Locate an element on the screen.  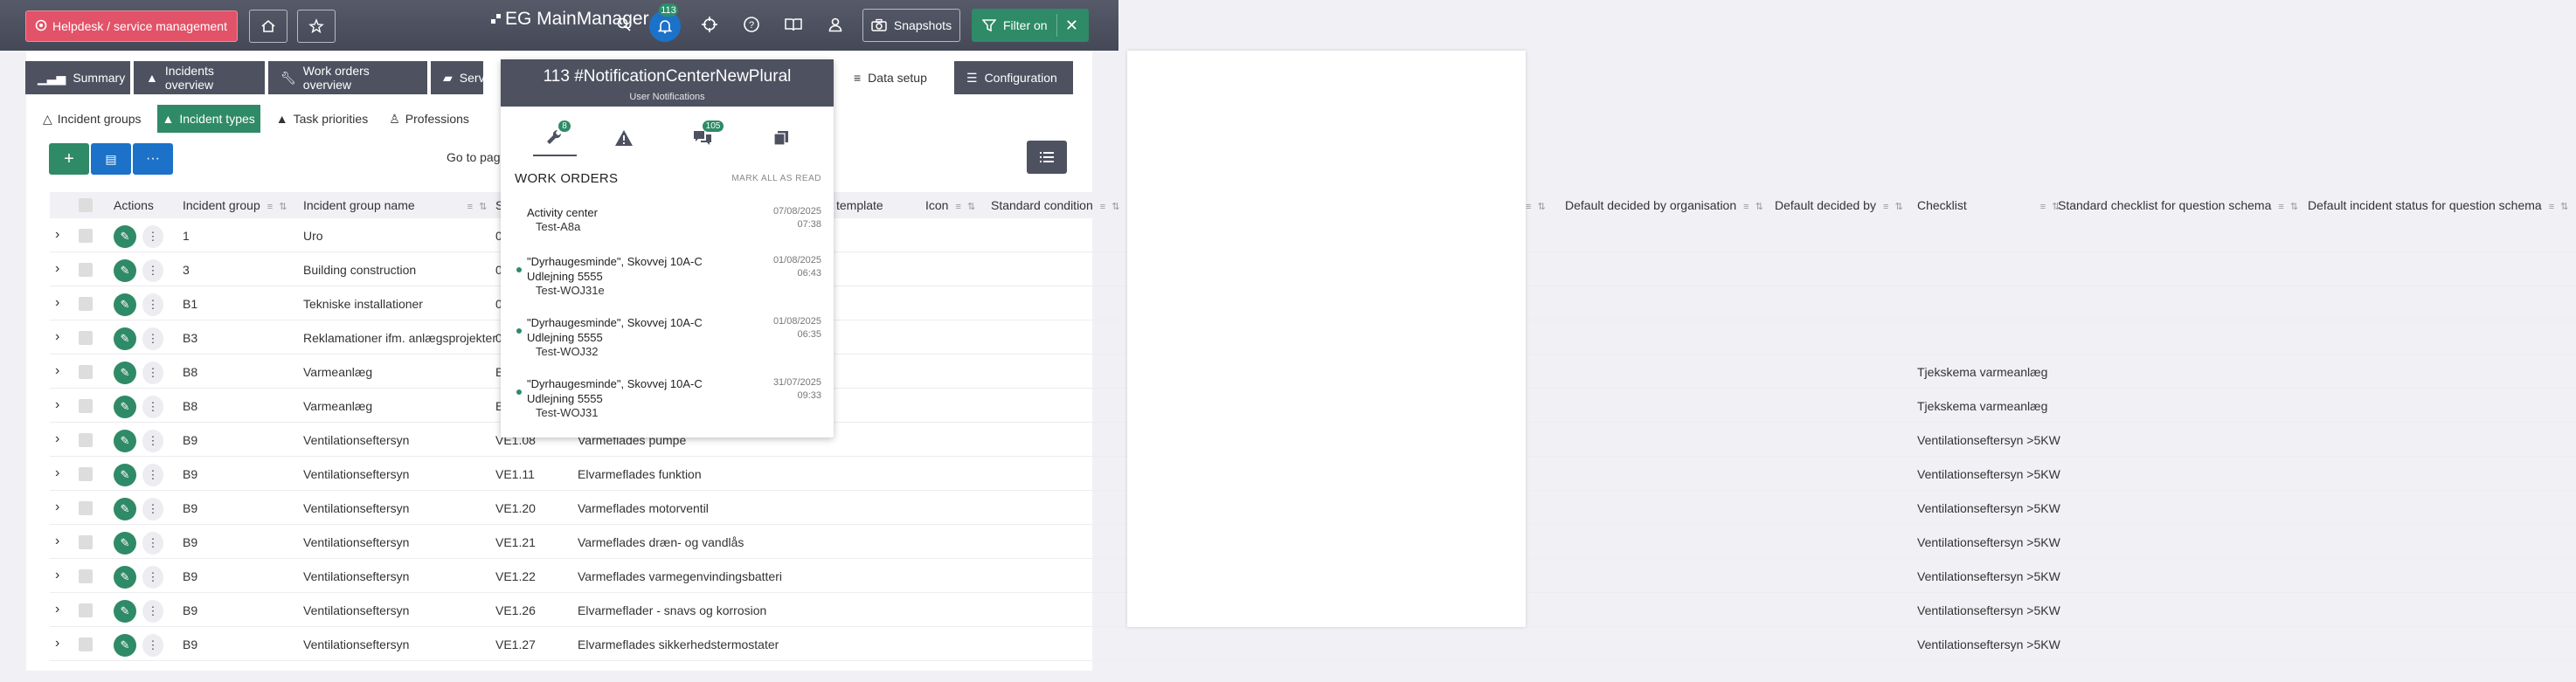
user-button is located at coordinates (835, 24).